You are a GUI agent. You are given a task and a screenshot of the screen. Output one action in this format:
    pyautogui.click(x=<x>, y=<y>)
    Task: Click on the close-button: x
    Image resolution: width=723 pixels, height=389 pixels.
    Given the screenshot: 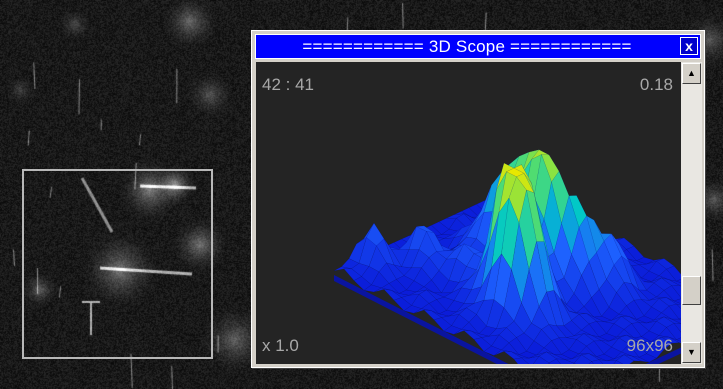 What is the action you would take?
    pyautogui.click(x=689, y=46)
    